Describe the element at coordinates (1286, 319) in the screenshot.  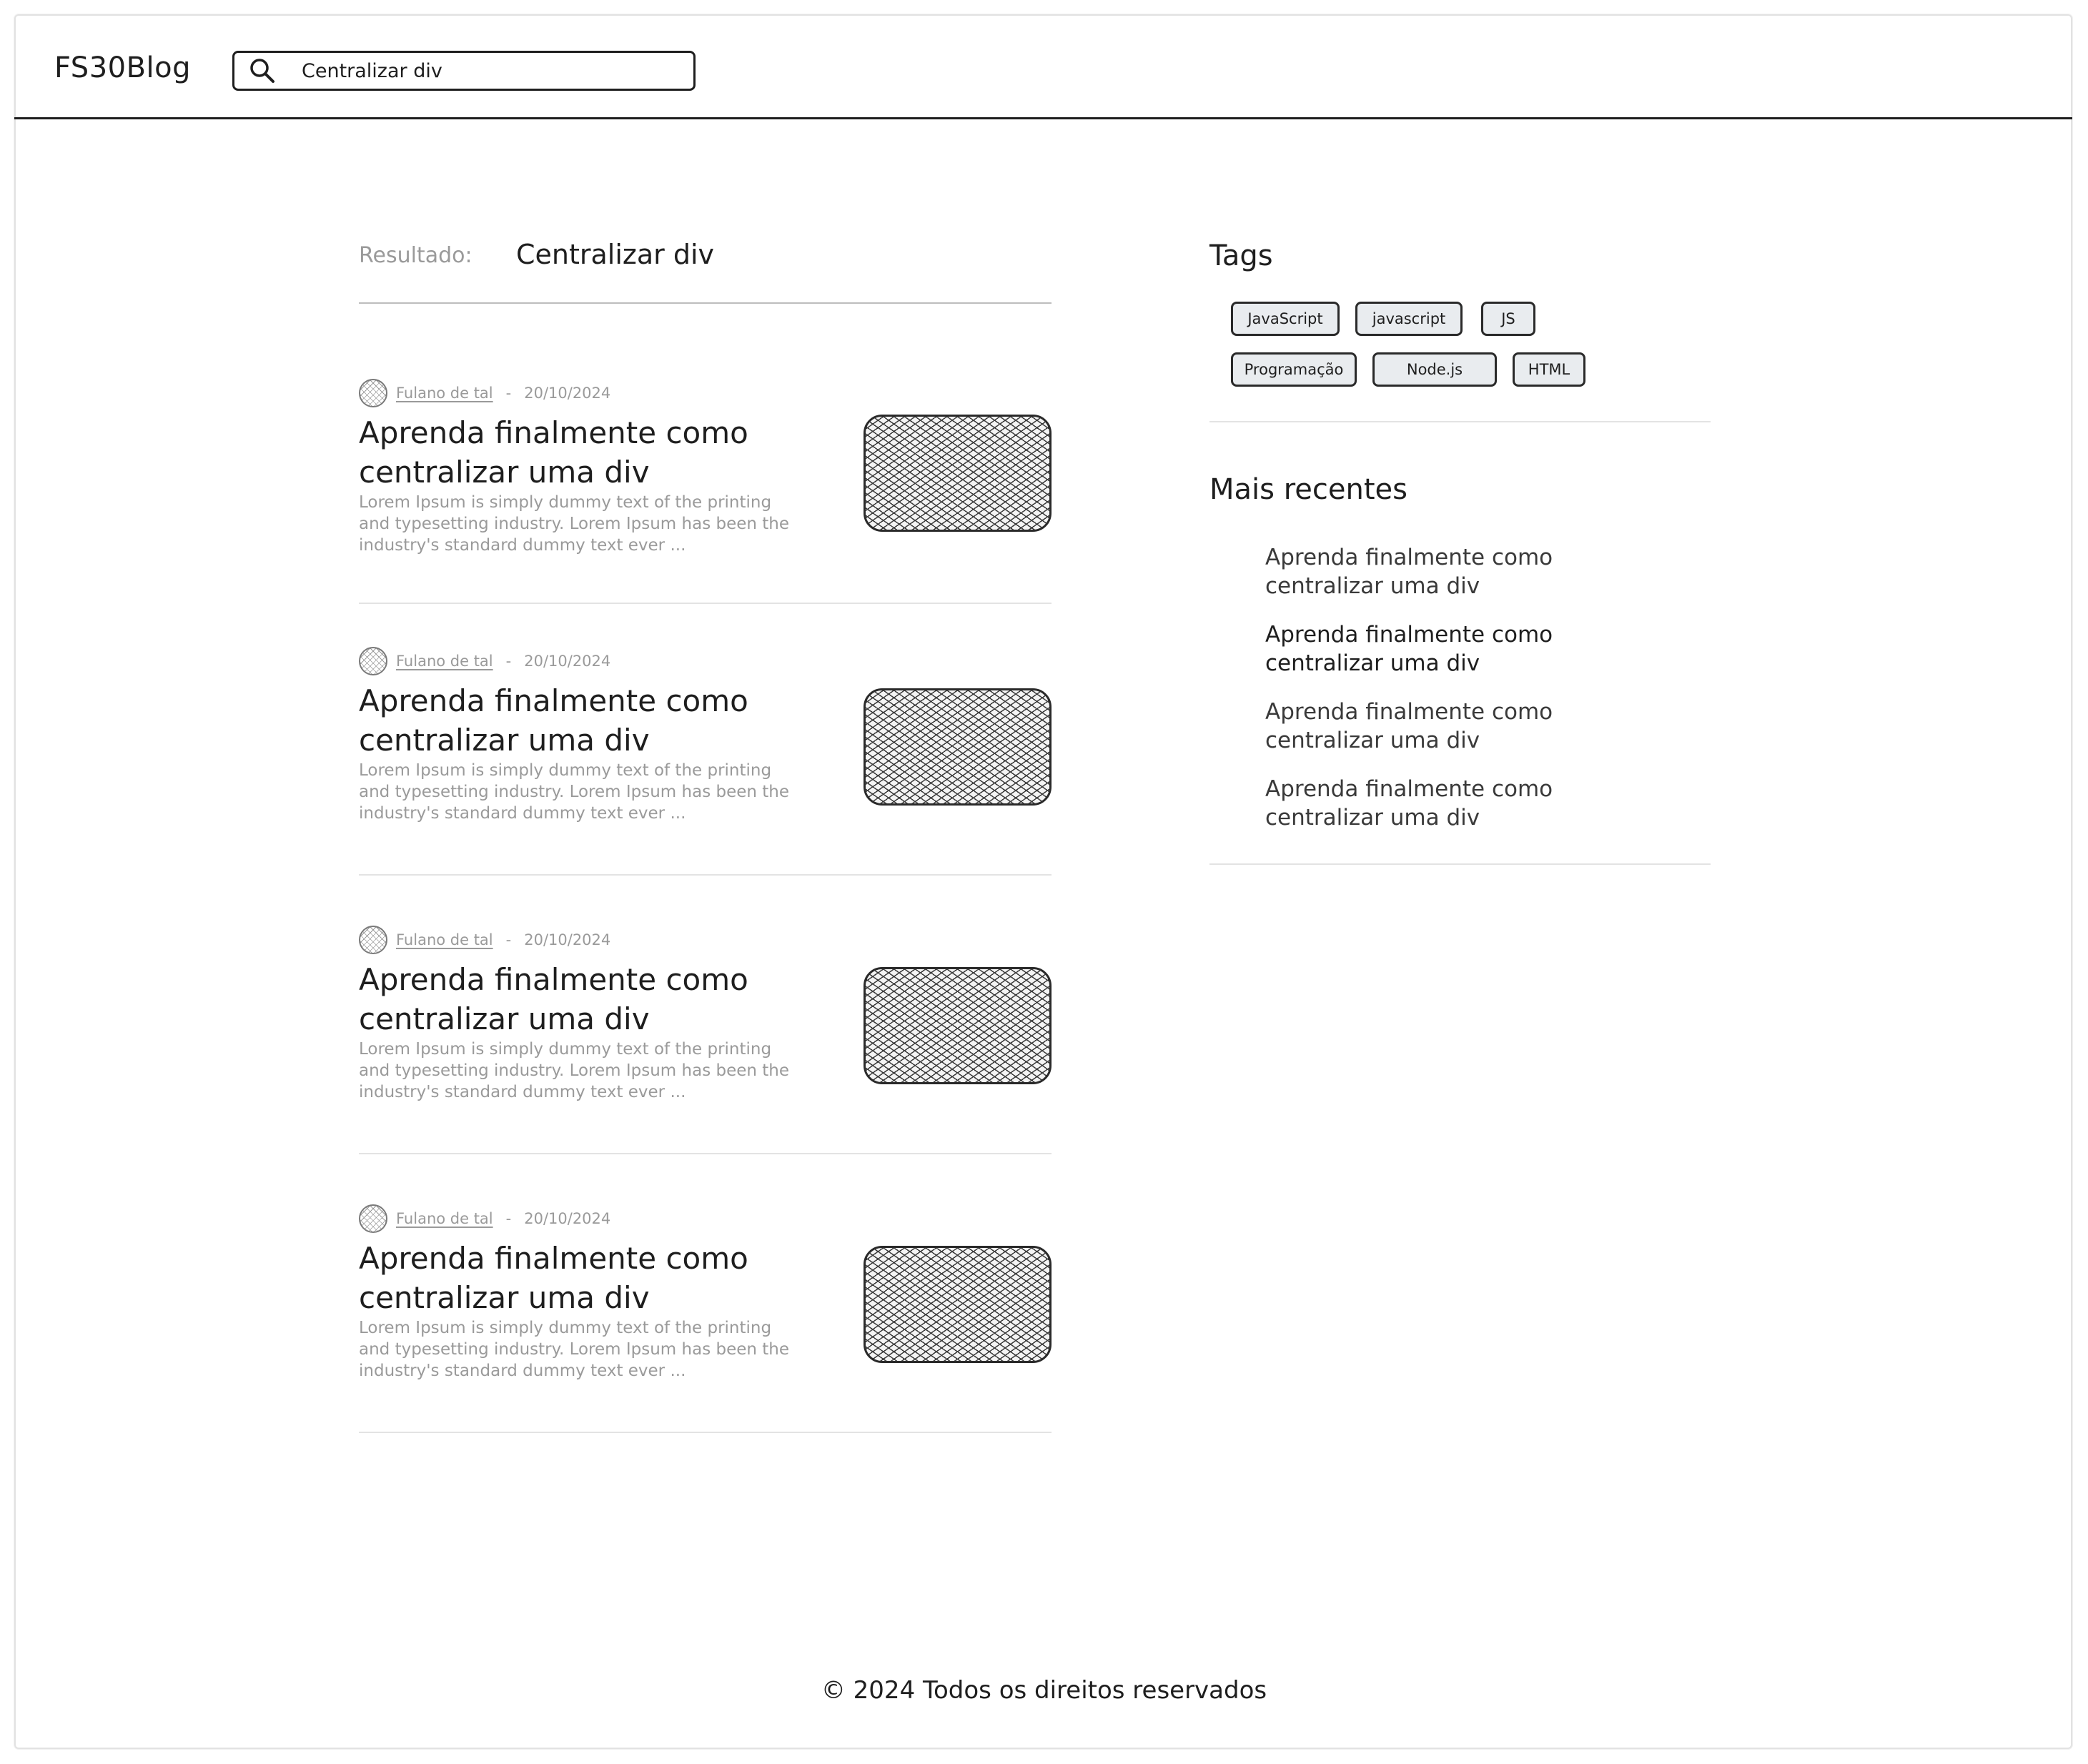
I see `tag-chip: JavaScript` at that location.